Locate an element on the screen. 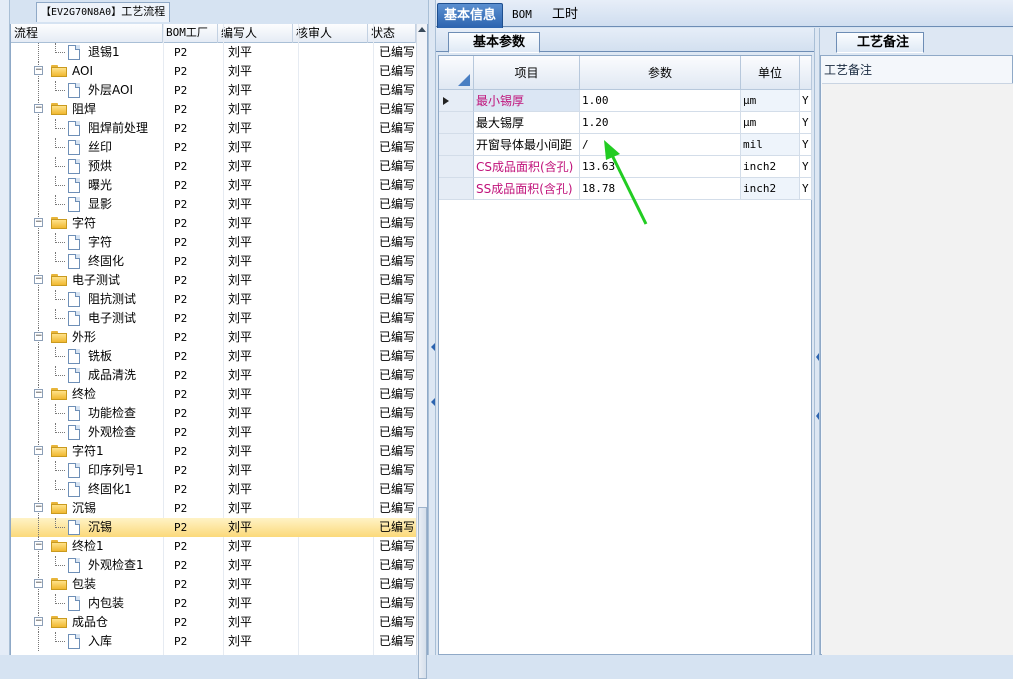  col-header-writer: 编写人 is located at coordinates (255, 33).